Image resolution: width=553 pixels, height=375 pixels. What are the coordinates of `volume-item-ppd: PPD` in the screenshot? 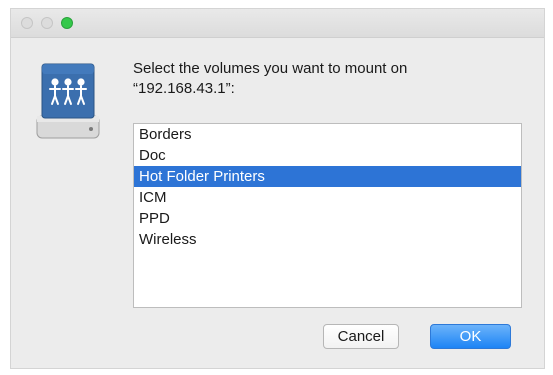 It's located at (327, 218).